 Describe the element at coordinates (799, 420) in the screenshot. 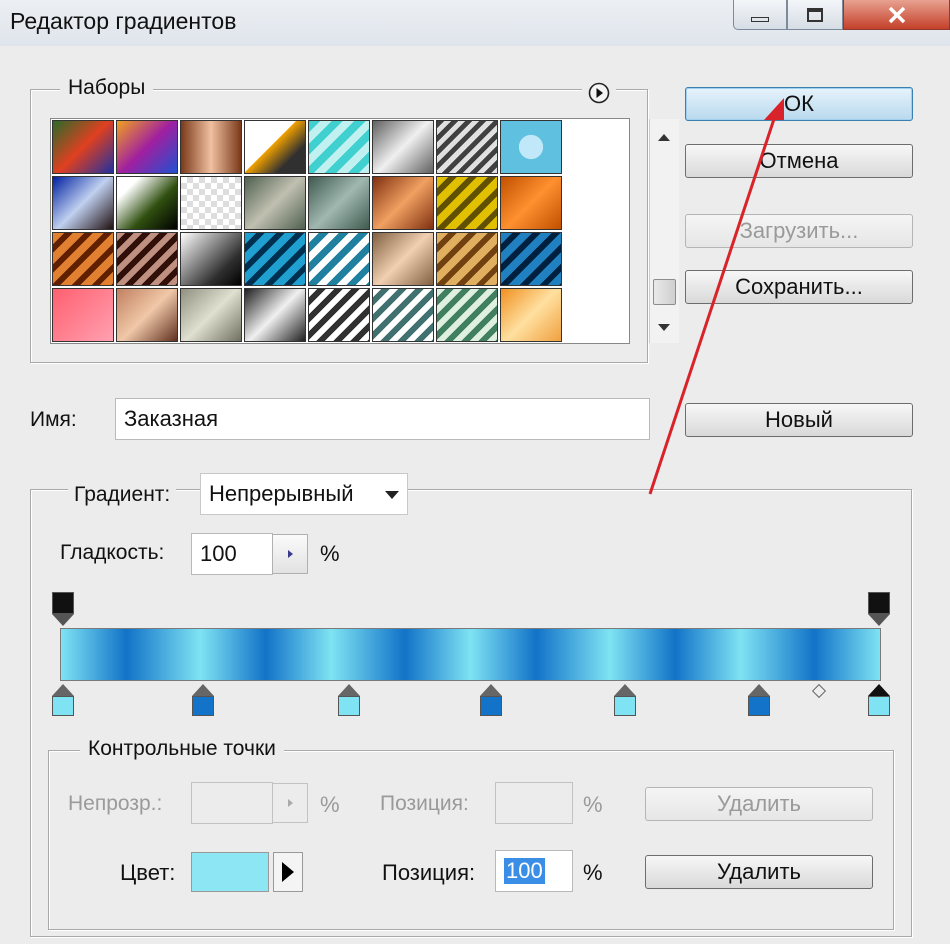

I see `new-button: Новый` at that location.